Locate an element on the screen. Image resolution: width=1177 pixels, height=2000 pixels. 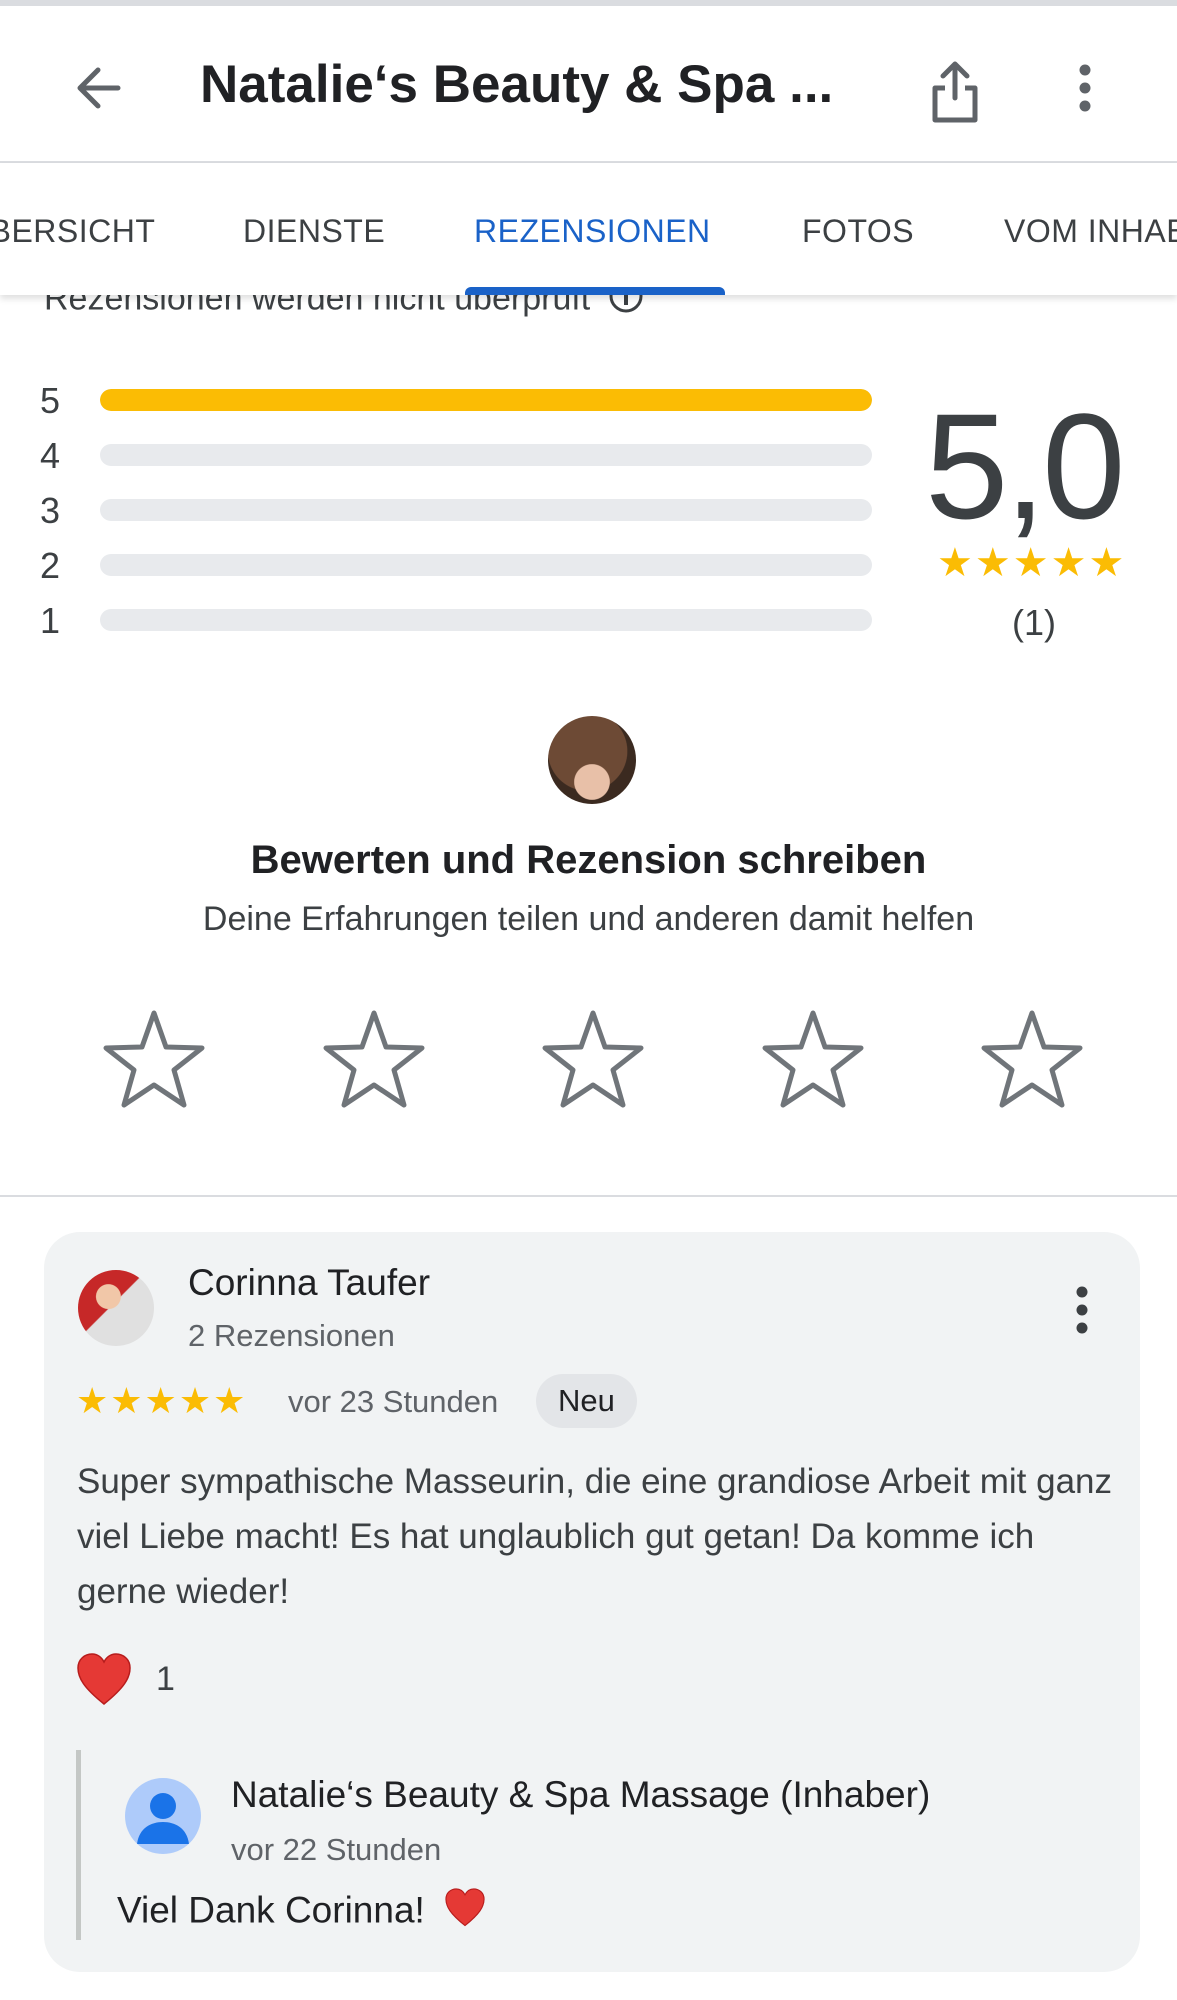
owner-avatar is located at coordinates (163, 1816).